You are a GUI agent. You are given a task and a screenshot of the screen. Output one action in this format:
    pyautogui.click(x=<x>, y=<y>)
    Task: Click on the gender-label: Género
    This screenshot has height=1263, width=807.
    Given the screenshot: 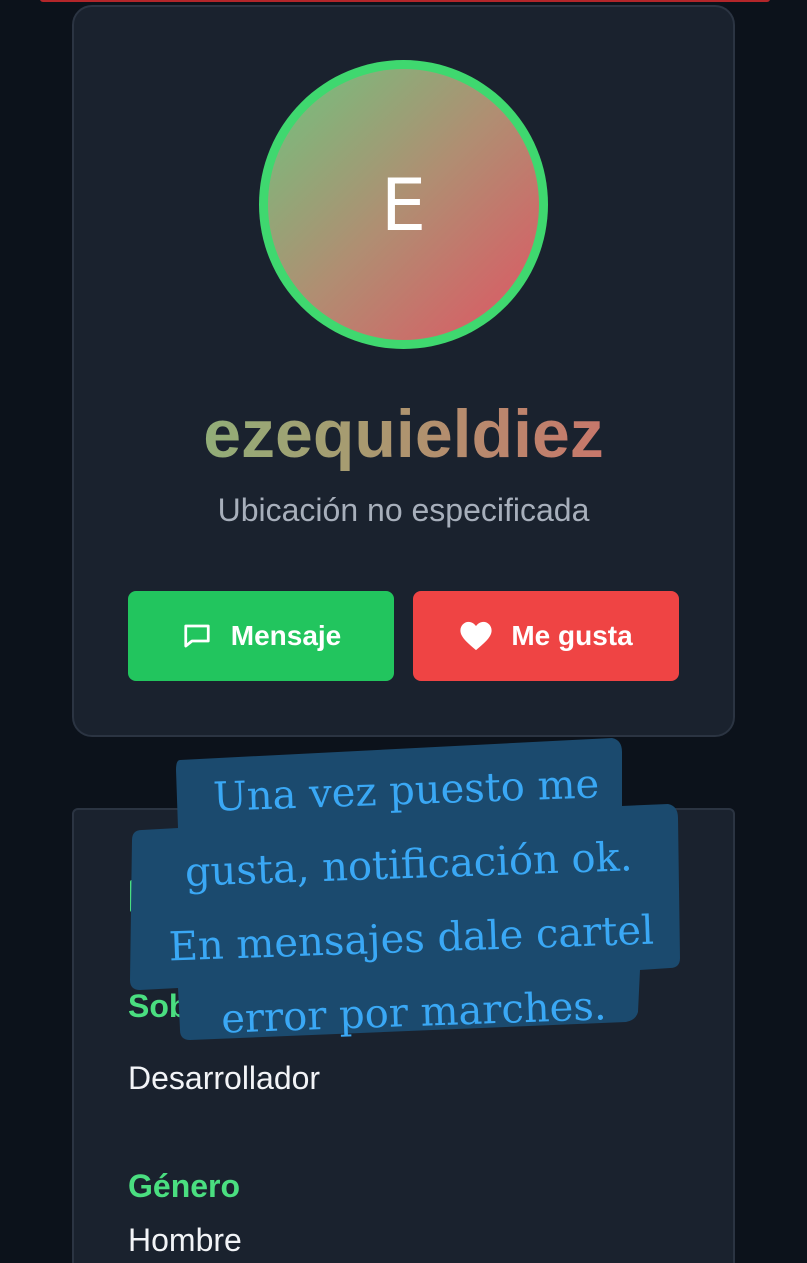 What is the action you would take?
    pyautogui.click(x=184, y=1186)
    